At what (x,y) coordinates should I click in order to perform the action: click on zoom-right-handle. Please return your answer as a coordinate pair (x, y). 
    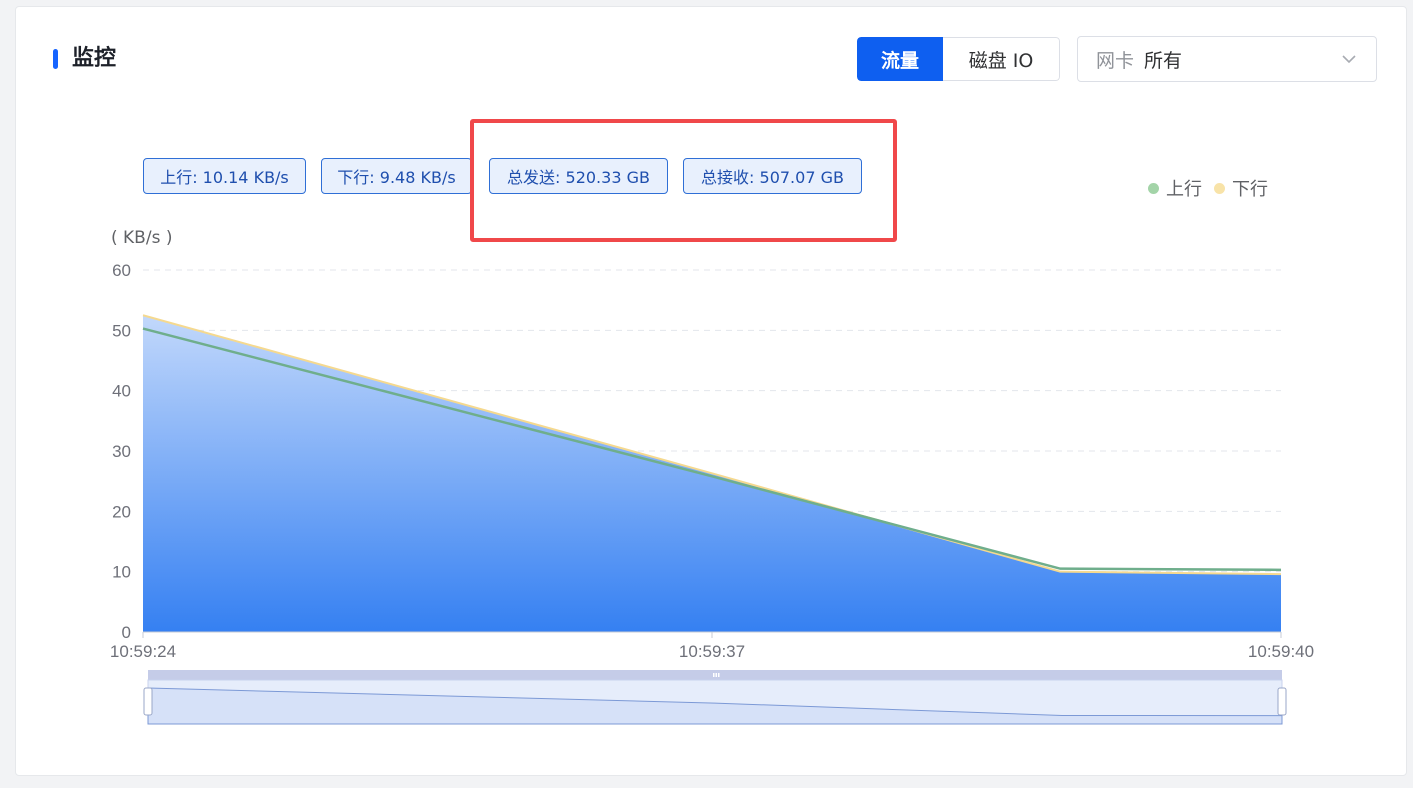
    Looking at the image, I should click on (1282, 701).